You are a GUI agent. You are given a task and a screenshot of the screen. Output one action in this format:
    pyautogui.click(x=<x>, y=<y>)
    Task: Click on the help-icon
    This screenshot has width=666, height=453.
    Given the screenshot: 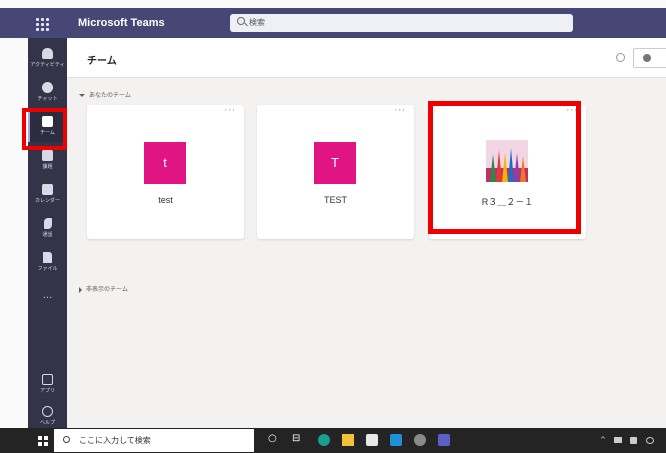 What is the action you would take?
    pyautogui.click(x=47, y=411)
    